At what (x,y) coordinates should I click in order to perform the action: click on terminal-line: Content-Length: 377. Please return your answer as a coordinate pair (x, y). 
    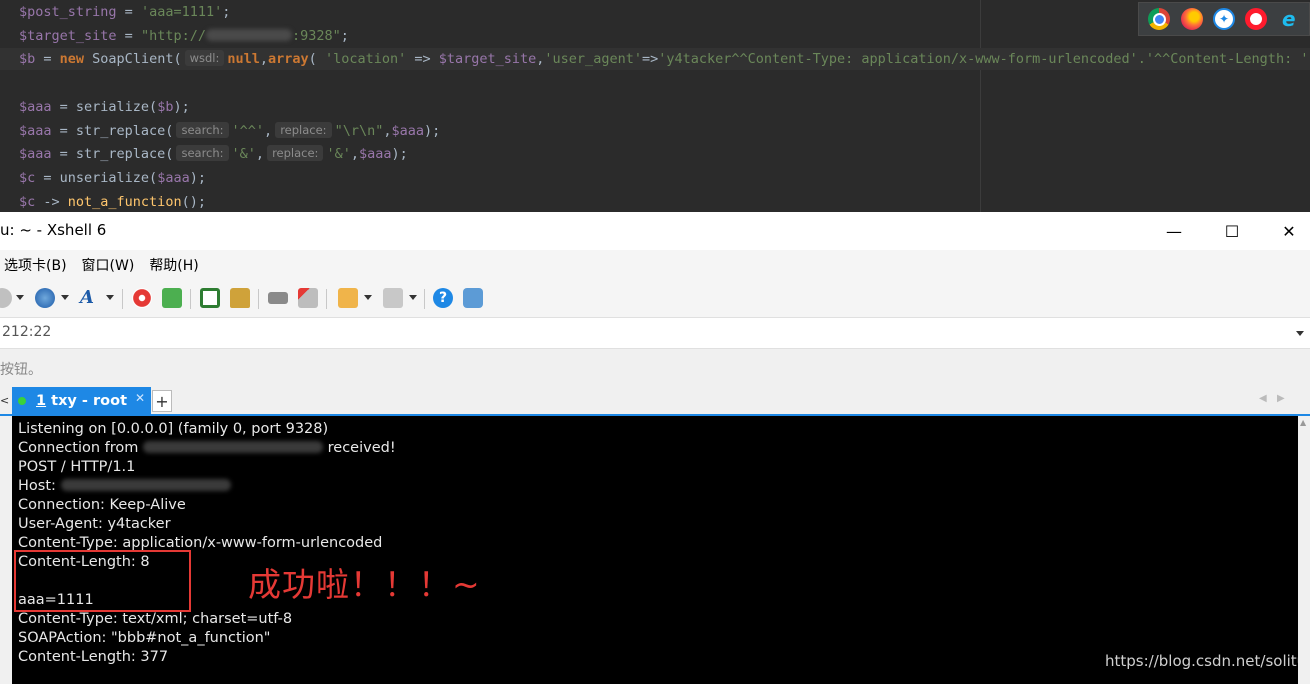
    Looking at the image, I should click on (93, 657).